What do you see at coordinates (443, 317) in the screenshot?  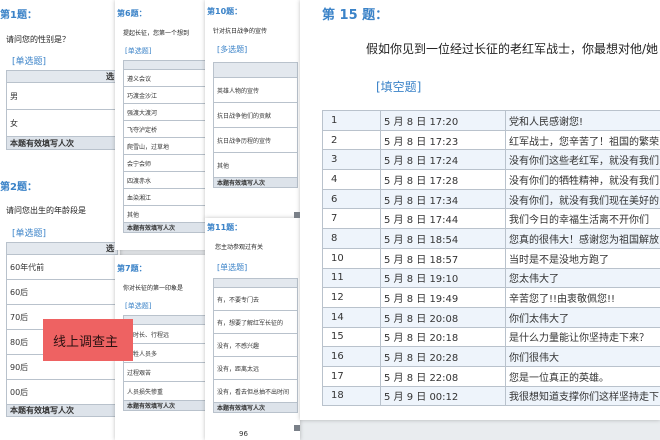 I see `answer-date: 5 月 8 日 20:08` at bounding box center [443, 317].